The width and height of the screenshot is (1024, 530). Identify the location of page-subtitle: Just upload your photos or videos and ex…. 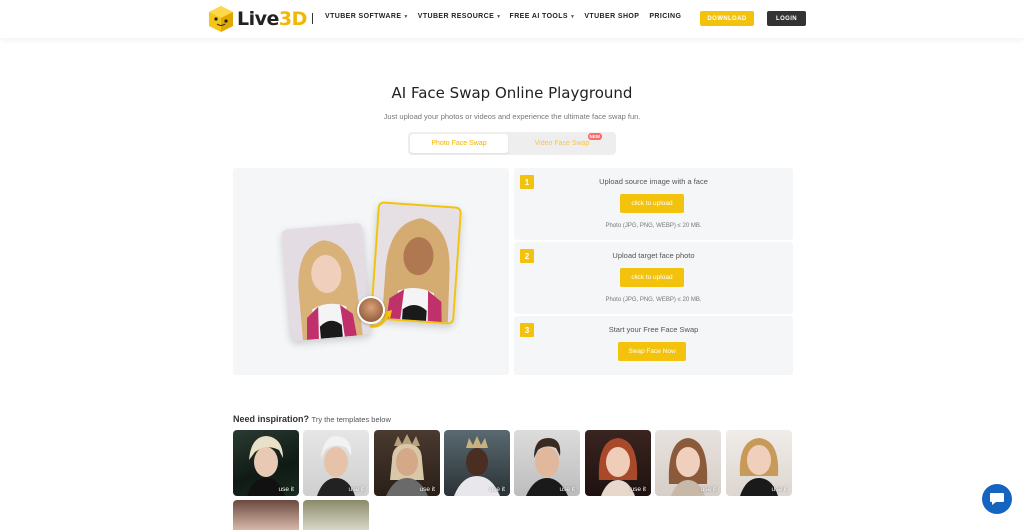
(512, 116).